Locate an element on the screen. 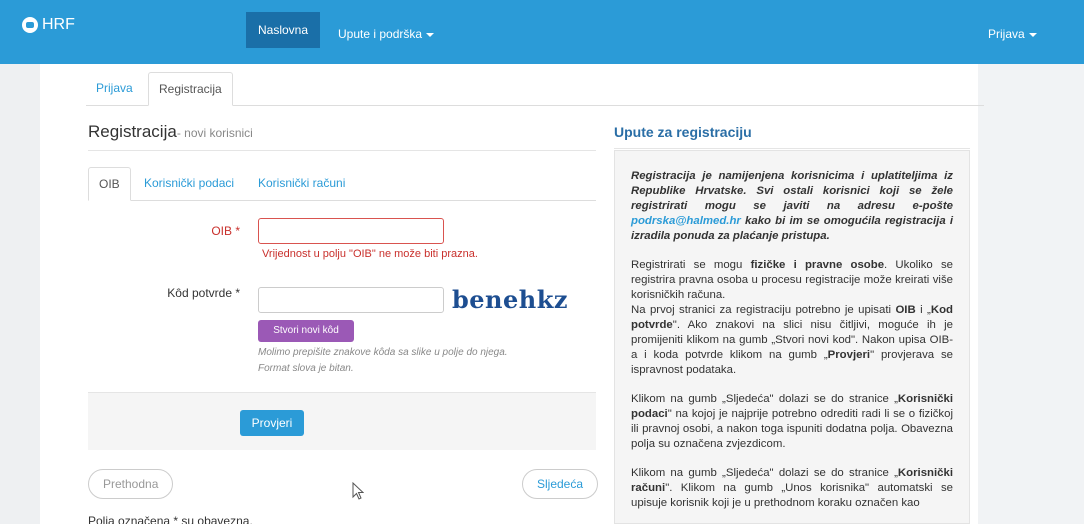 The height and width of the screenshot is (524, 1084). registration-steps-tabs: OIB Korisnički podaci Korisnički računi is located at coordinates (342, 184).